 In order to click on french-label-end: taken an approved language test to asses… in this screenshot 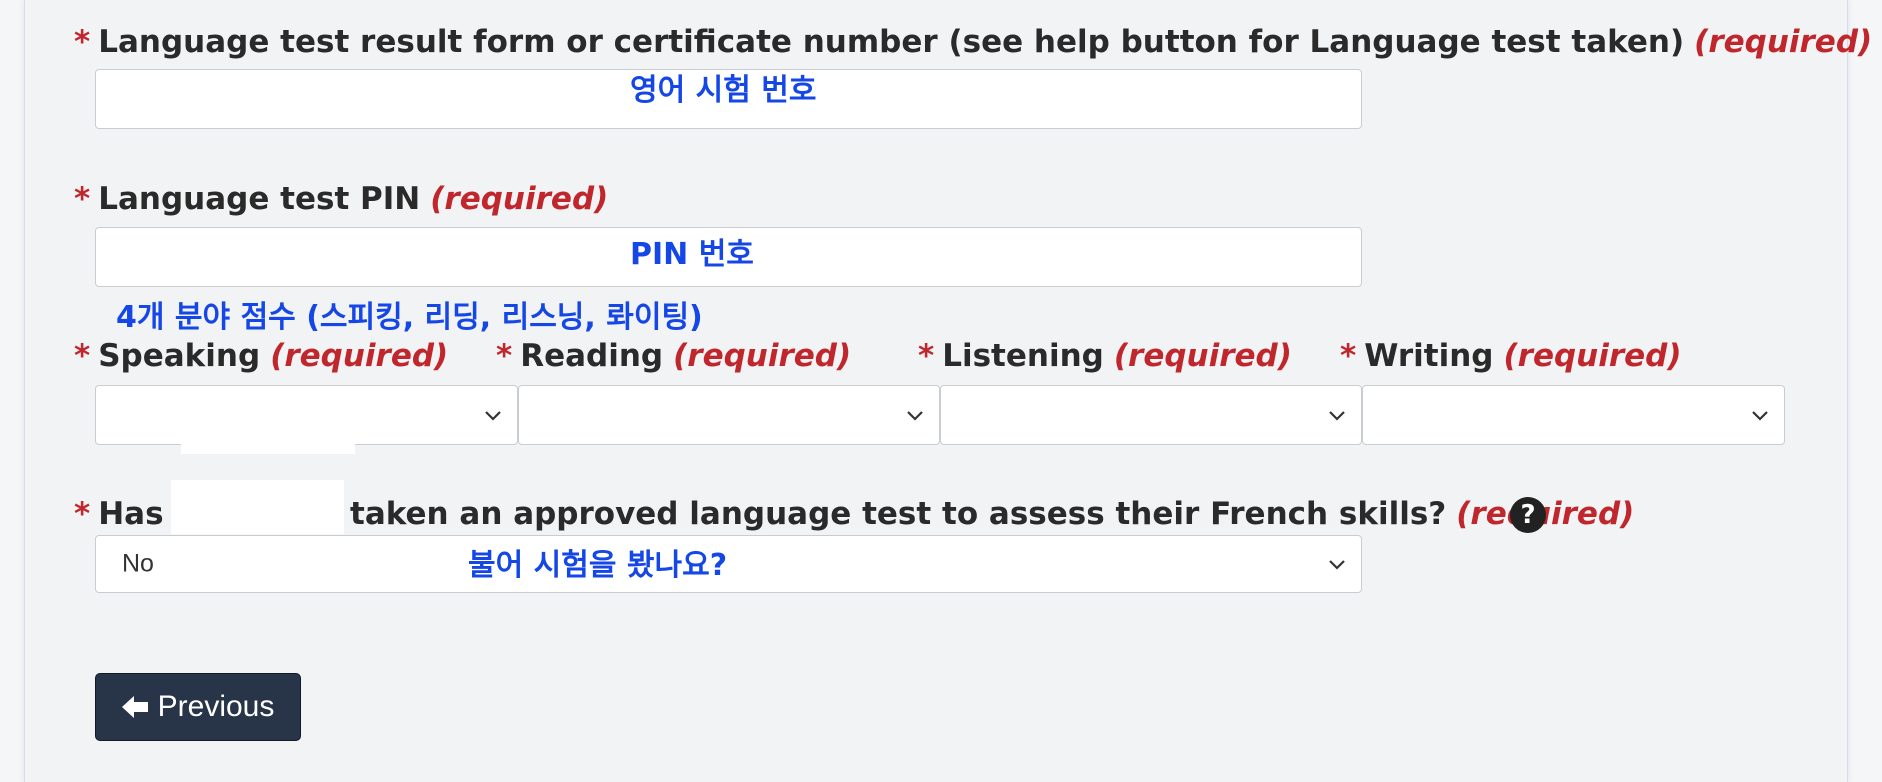, I will do `click(898, 514)`.